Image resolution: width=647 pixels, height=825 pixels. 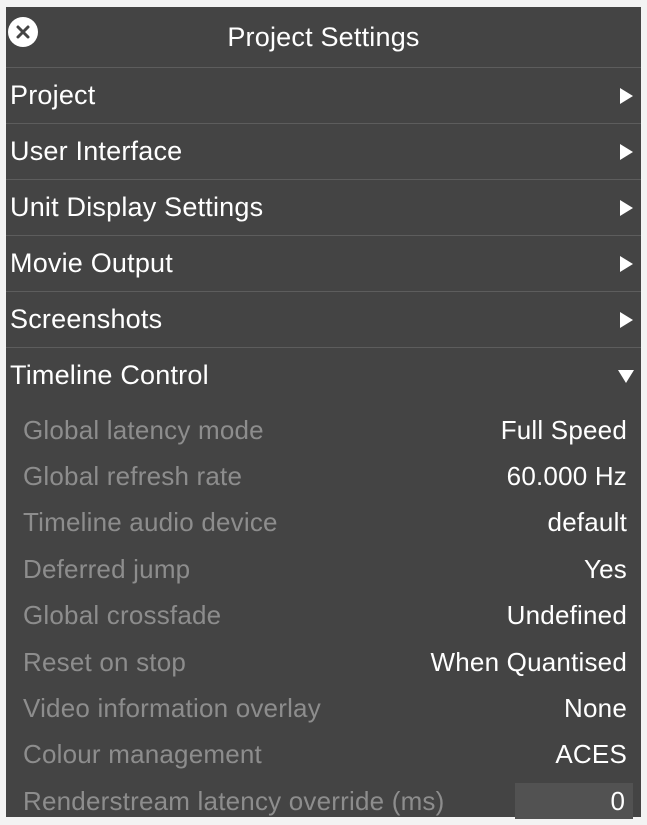 What do you see at coordinates (323, 523) in the screenshot?
I see `setting-row-timeline-audio-device: Timeline audio device default` at bounding box center [323, 523].